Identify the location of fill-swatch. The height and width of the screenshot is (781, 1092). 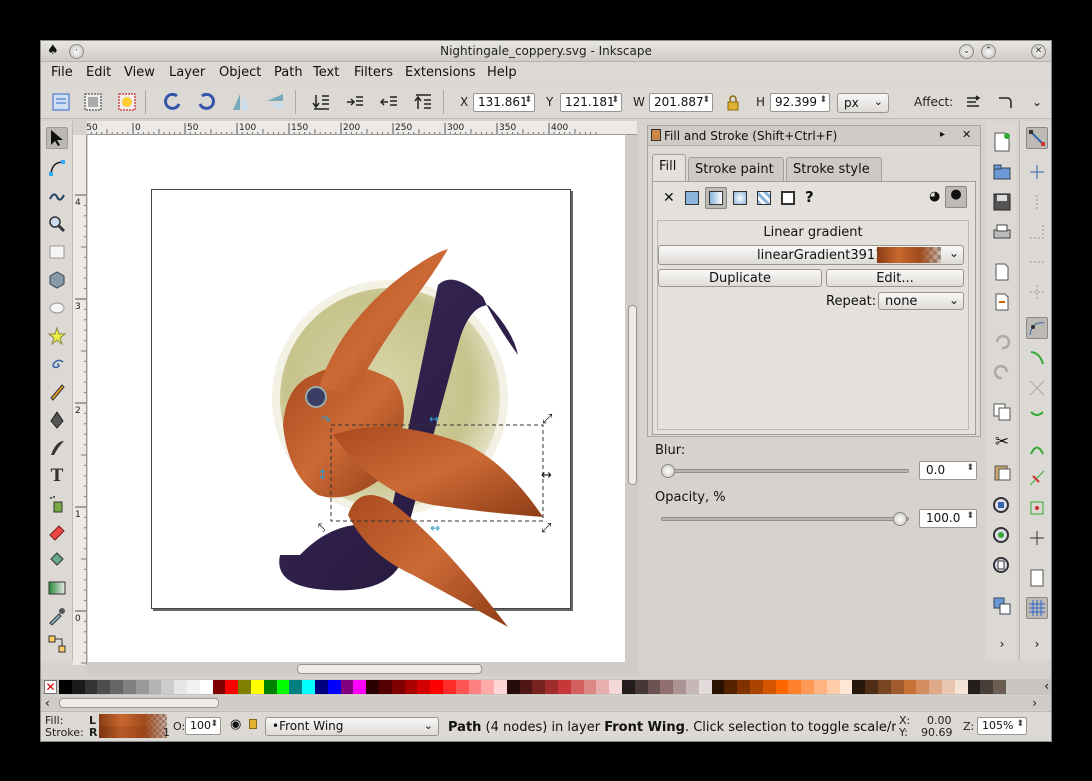
(133, 720).